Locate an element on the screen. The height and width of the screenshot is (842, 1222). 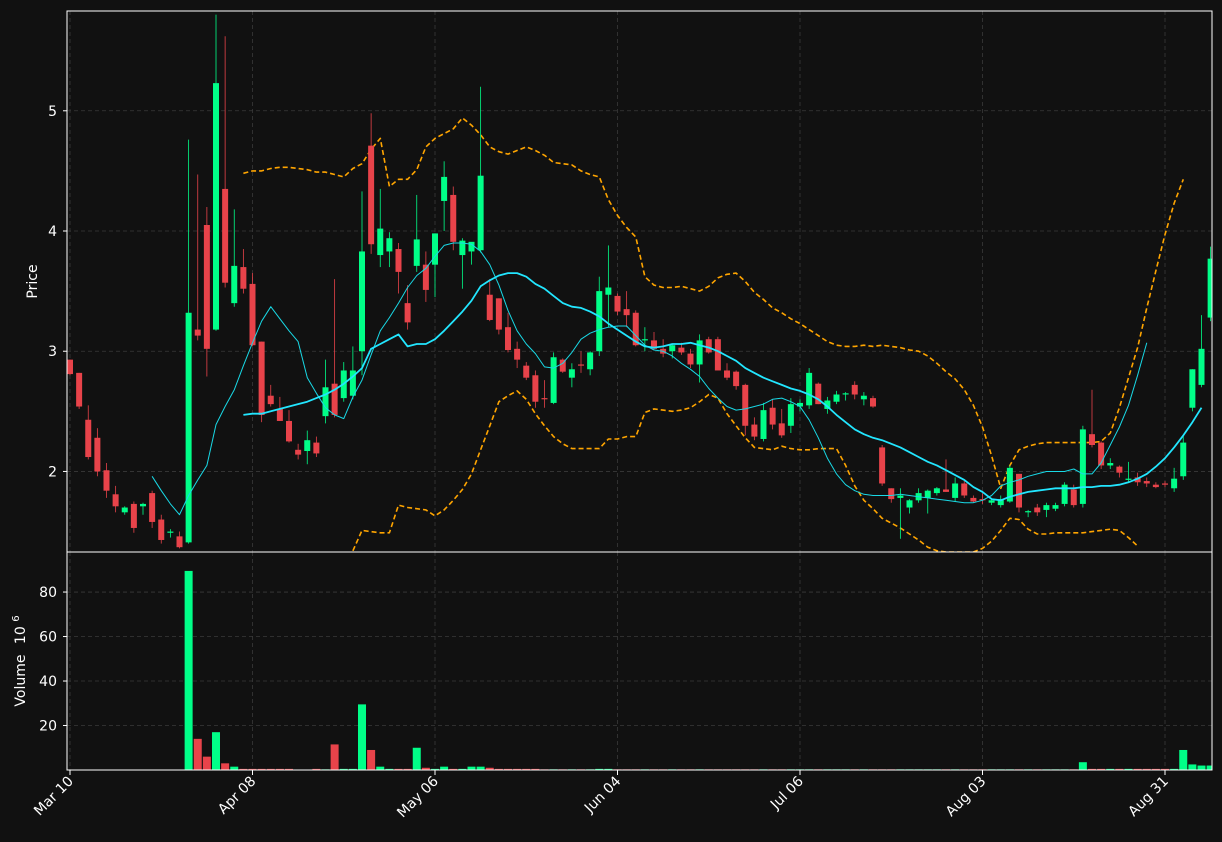
volume-tick-label: 80 is located at coordinates (48, 593).